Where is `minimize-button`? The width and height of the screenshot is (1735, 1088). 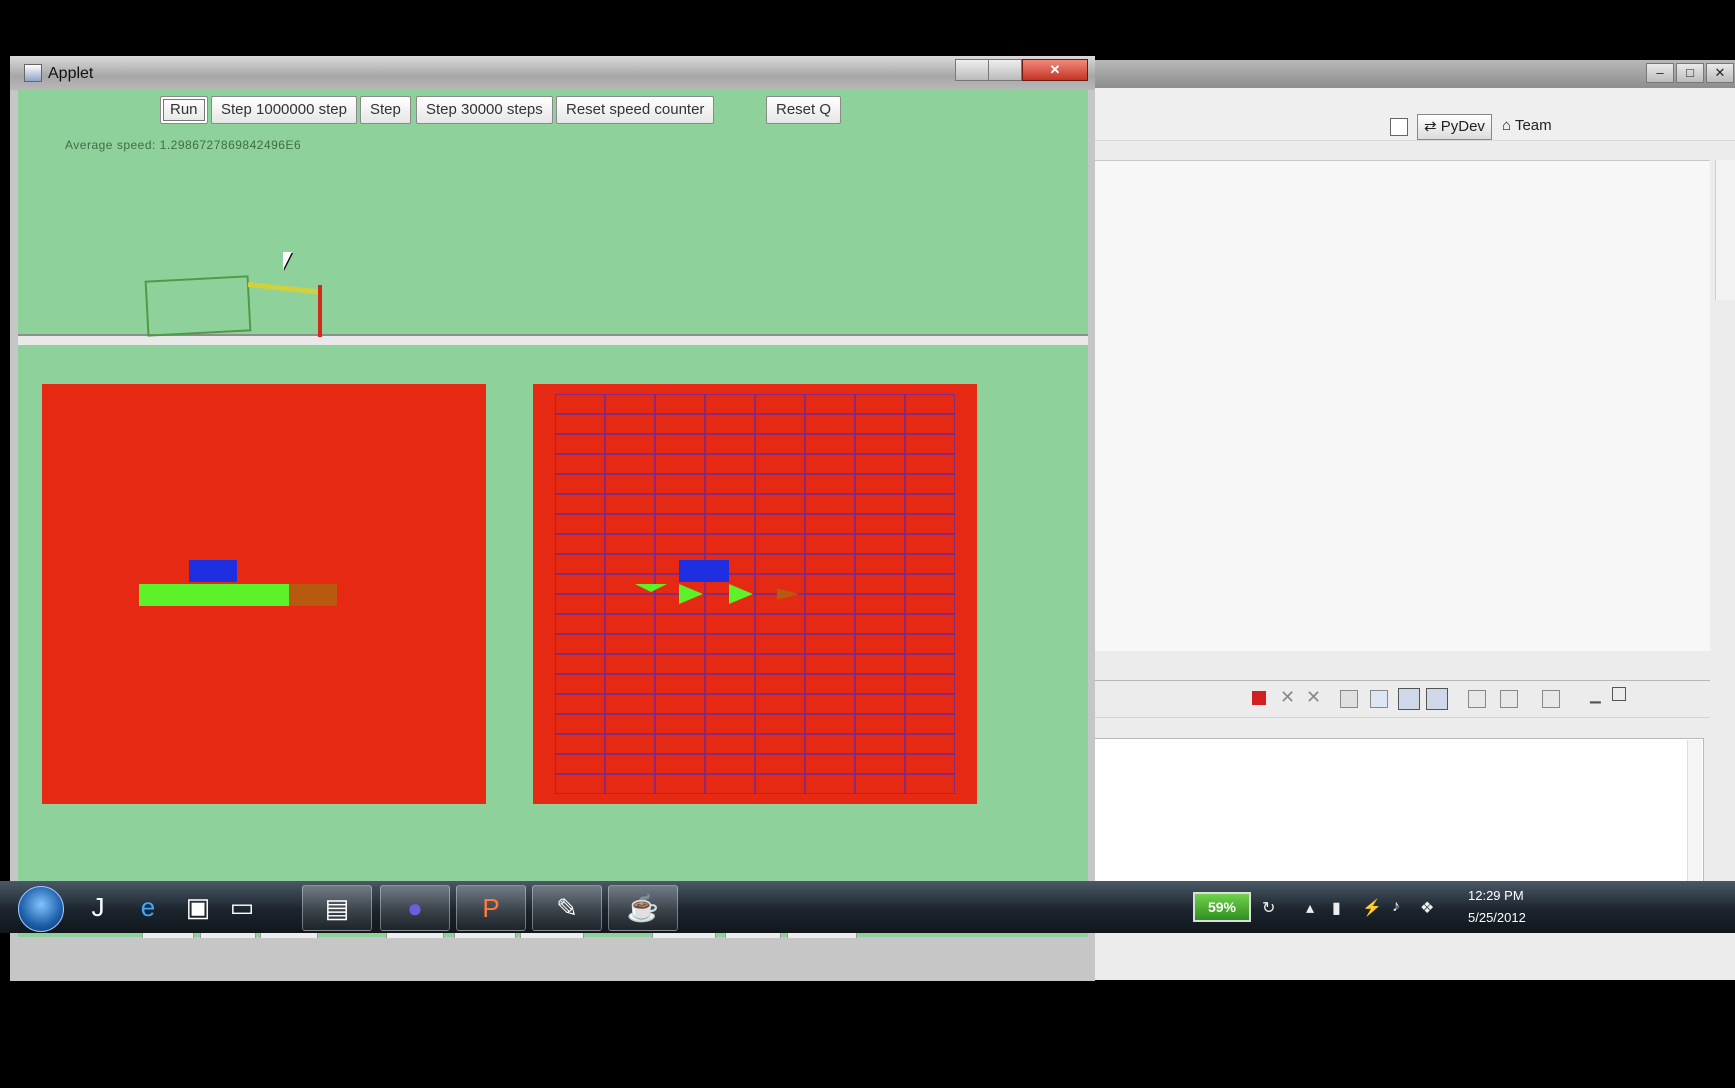 minimize-button is located at coordinates (972, 70).